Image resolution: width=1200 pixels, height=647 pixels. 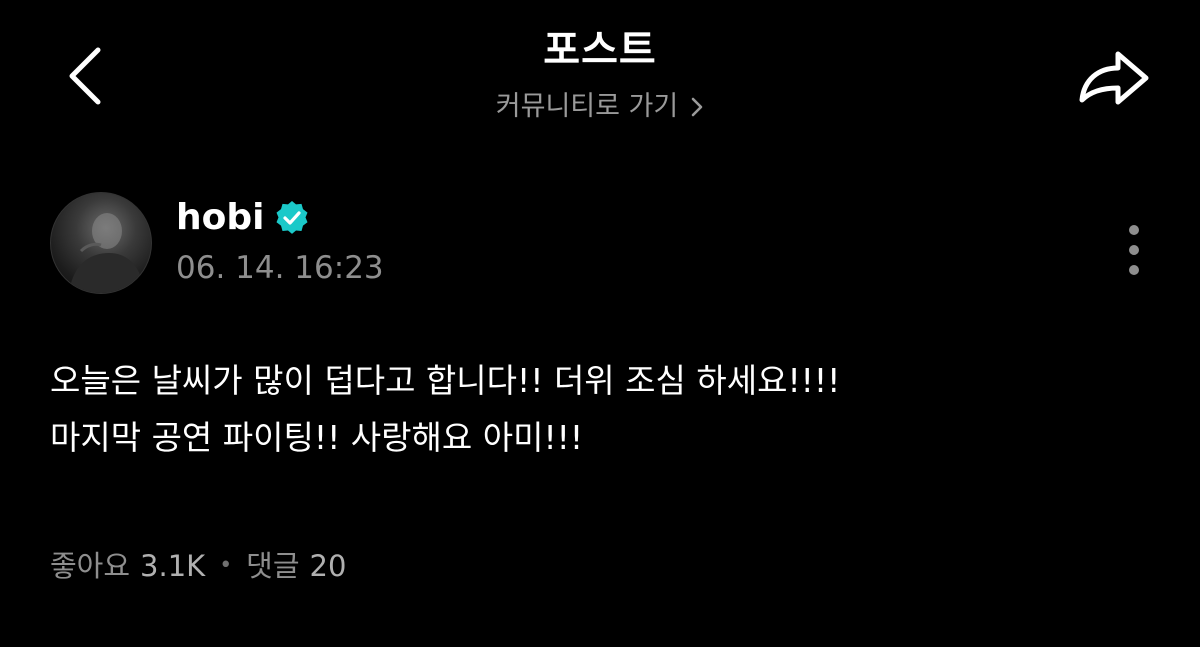 What do you see at coordinates (292, 217) in the screenshot?
I see `verified-badge-icon` at bounding box center [292, 217].